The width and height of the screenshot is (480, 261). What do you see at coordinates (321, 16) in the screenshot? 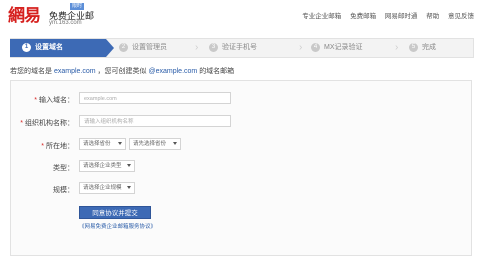
I see `nav-link-enterprise-mail: 专业企业邮箱` at bounding box center [321, 16].